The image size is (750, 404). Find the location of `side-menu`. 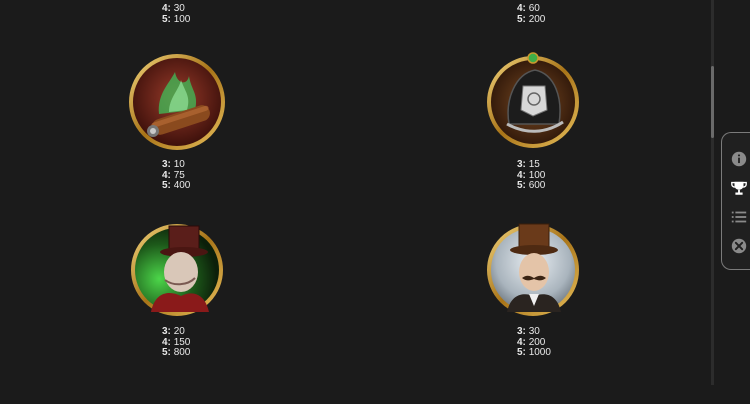

side-menu is located at coordinates (735, 201).